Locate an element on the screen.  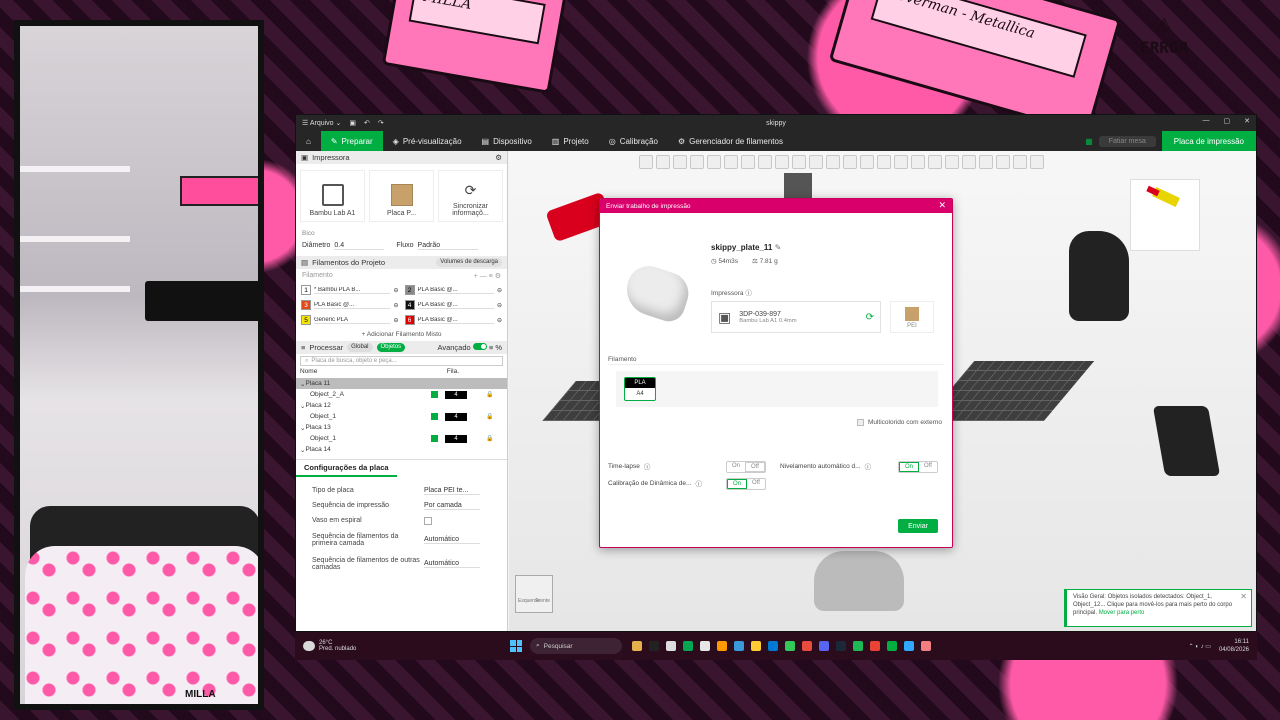
slice-plate-button: Fatiar mesa is located at coordinates (1127, 141).